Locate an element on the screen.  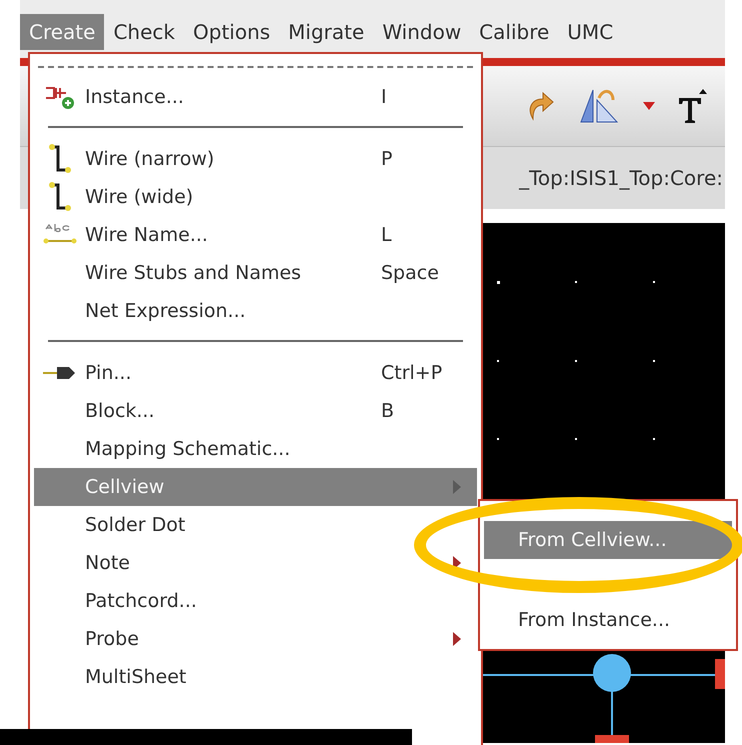
pin-icon is located at coordinates (59, 373).